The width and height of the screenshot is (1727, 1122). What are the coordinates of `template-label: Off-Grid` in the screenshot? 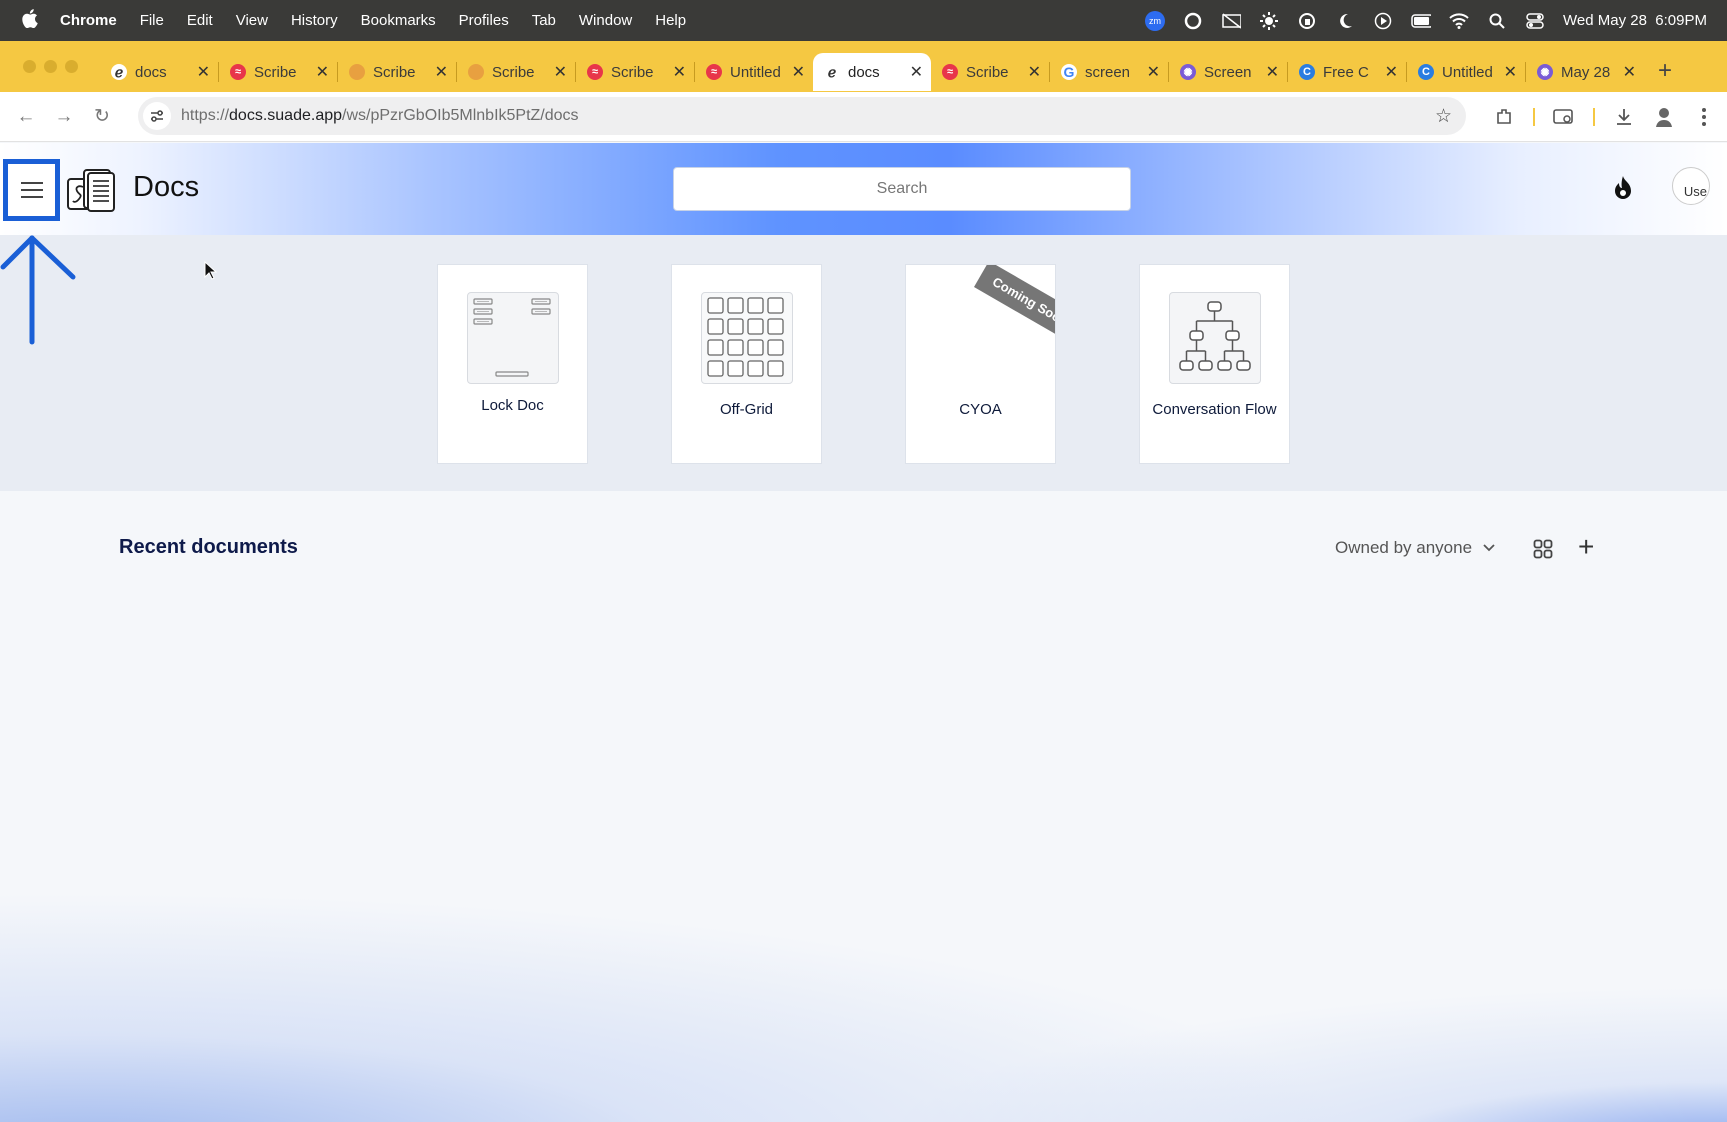 It's located at (746, 409).